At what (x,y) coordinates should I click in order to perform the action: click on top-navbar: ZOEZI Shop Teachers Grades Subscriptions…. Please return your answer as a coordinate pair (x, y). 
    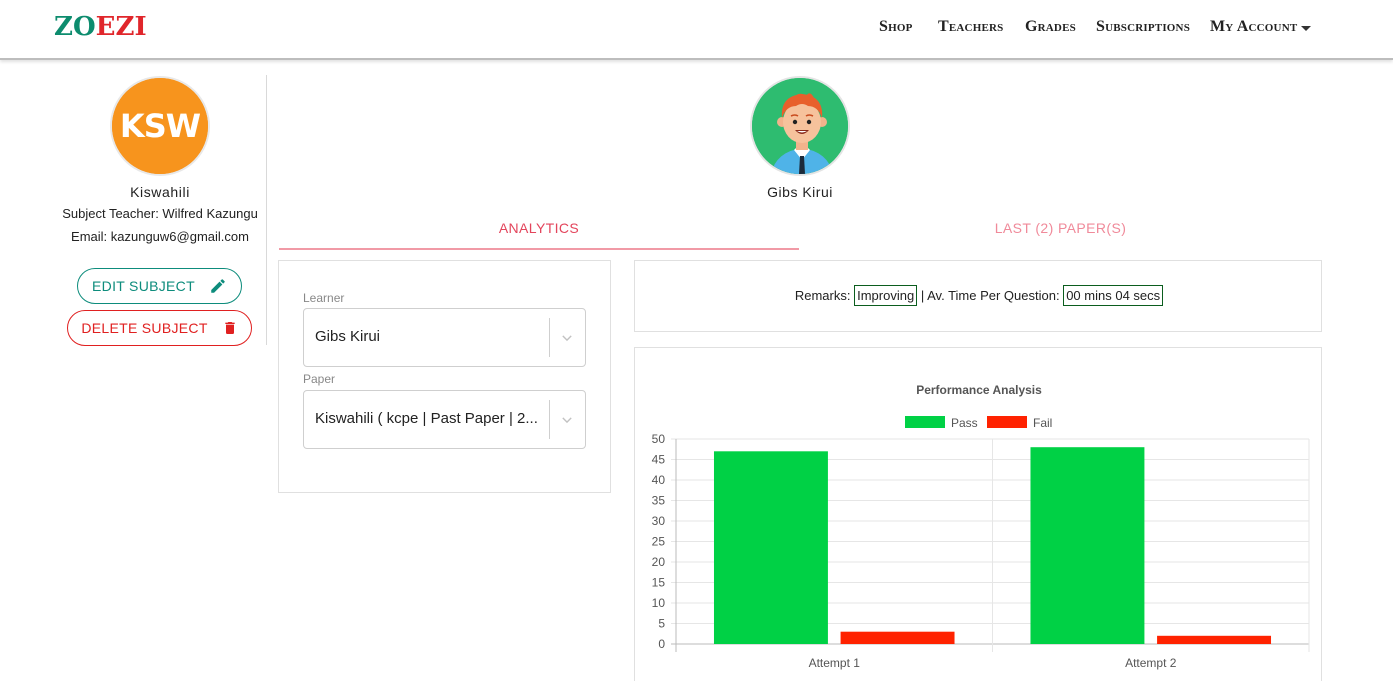
    Looking at the image, I should click on (696, 30).